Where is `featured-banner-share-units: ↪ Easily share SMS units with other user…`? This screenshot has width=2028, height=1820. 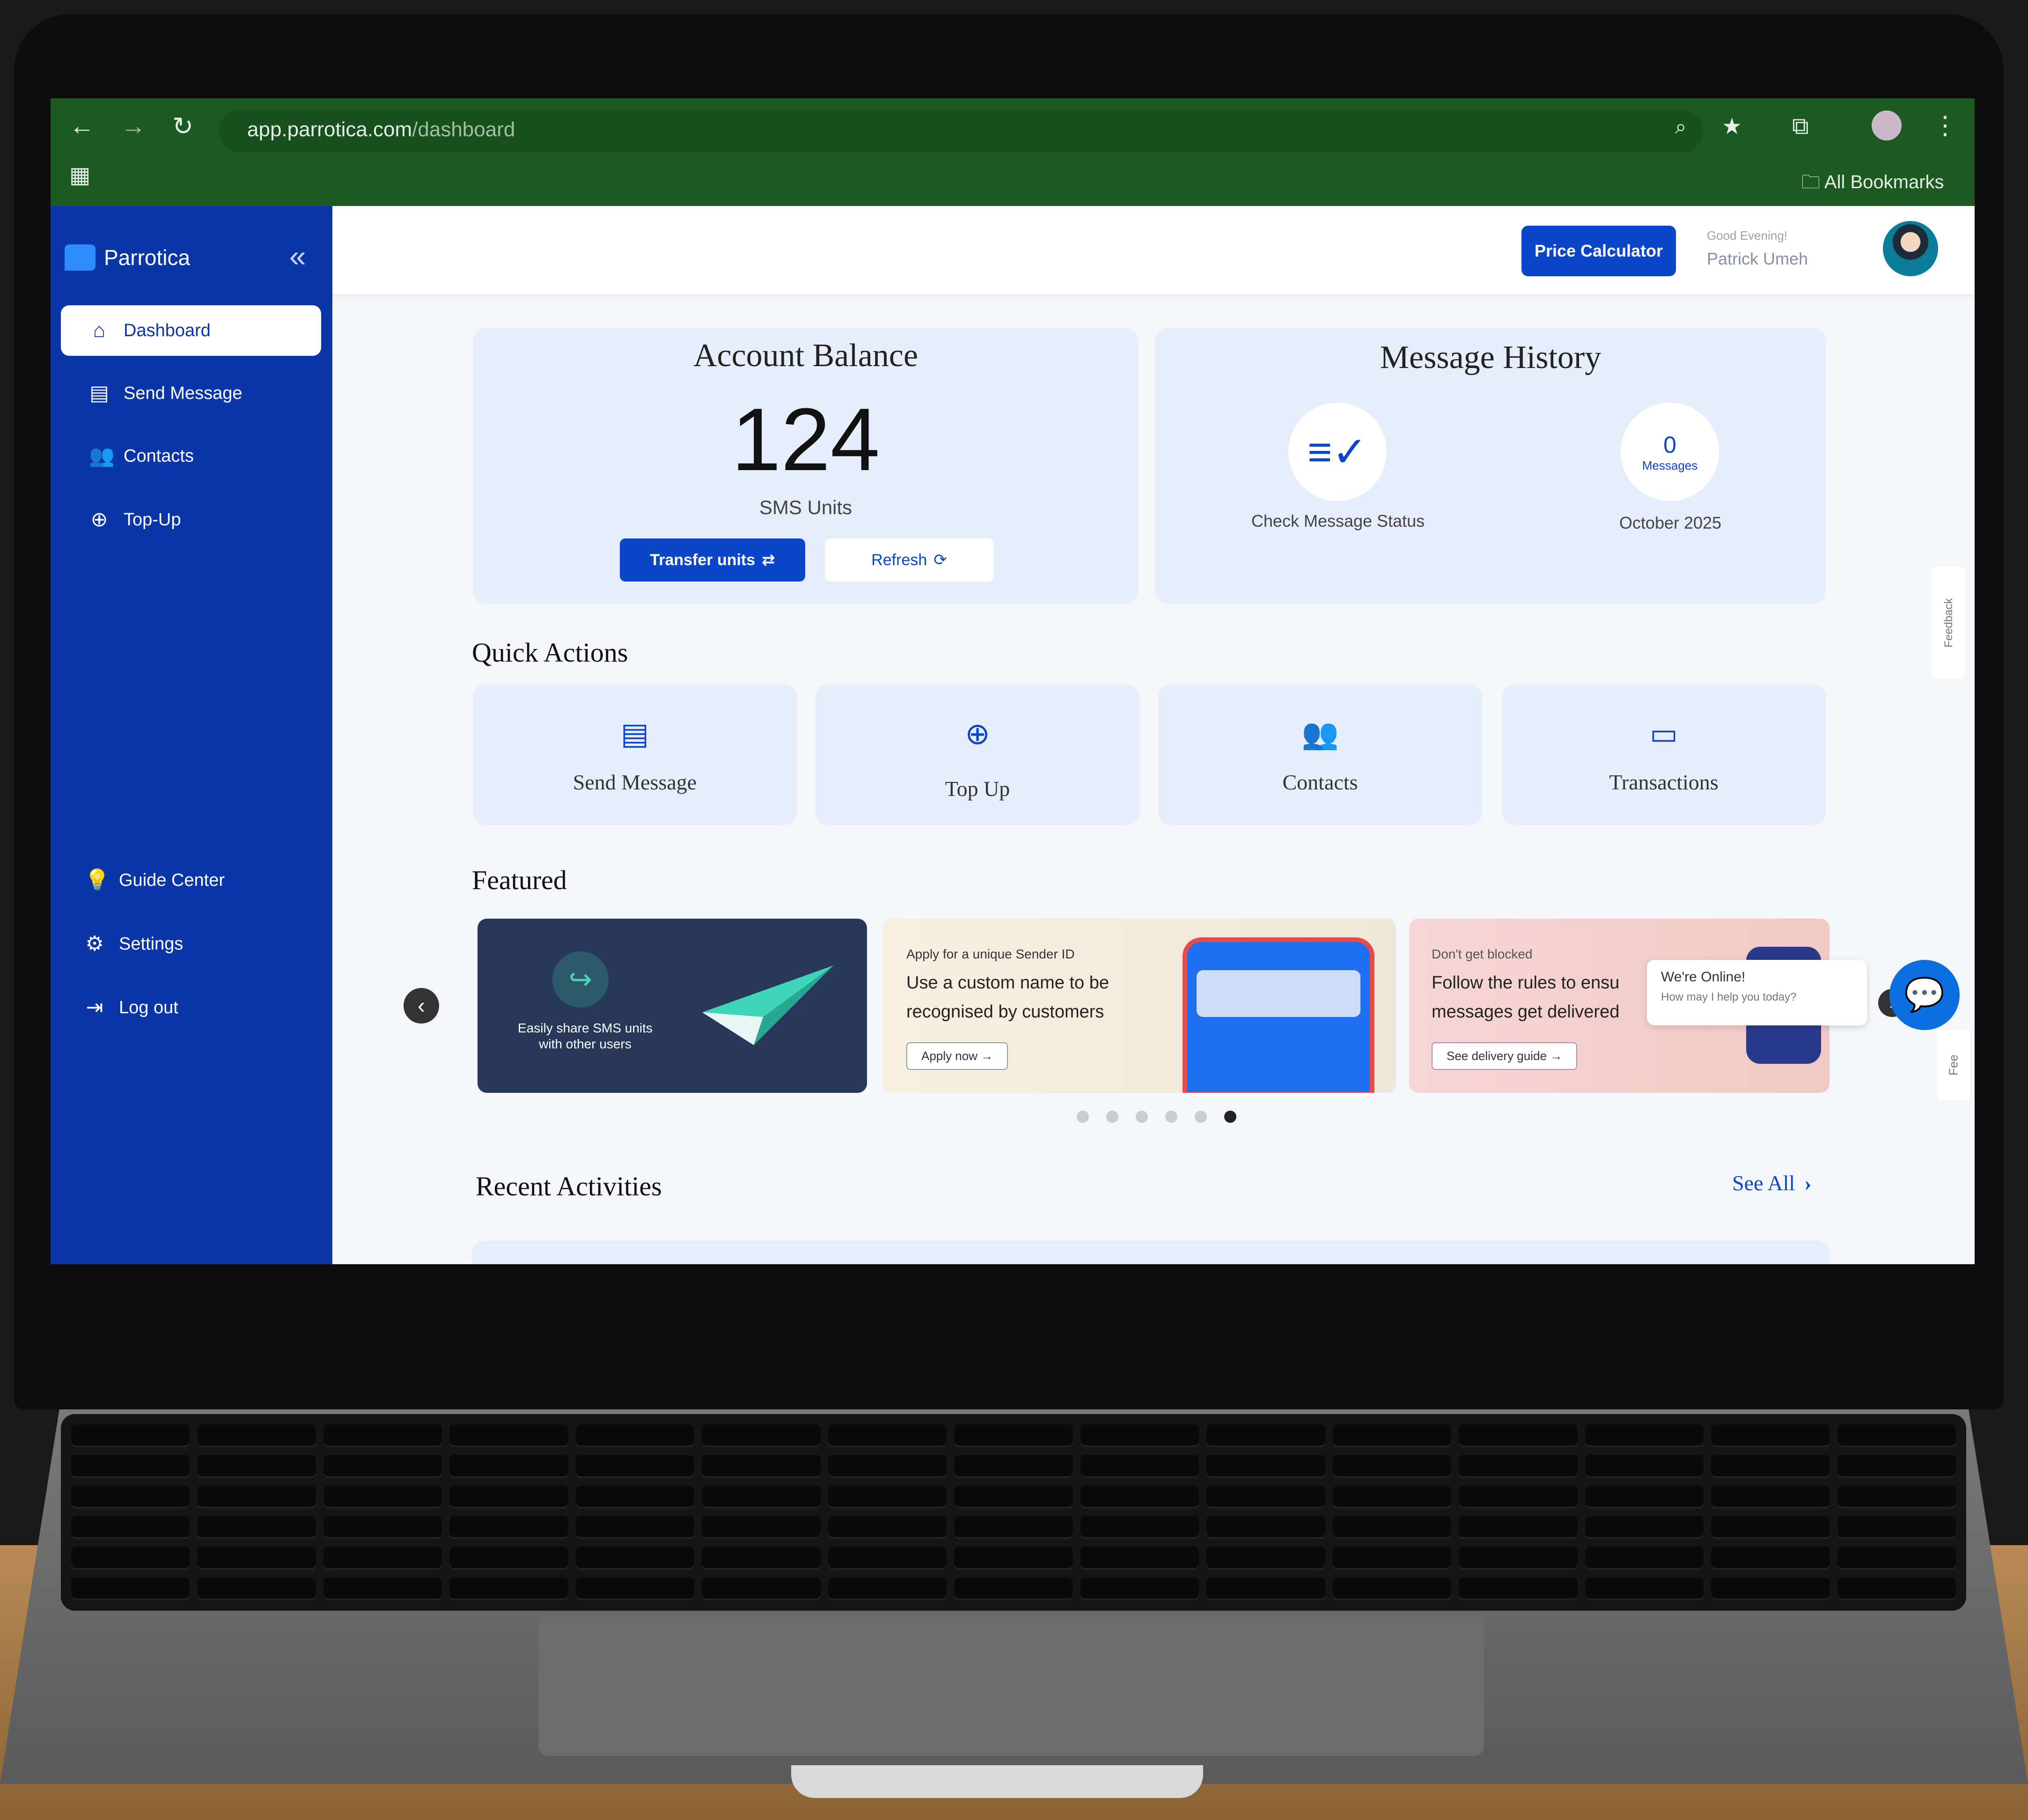 featured-banner-share-units: ↪ Easily share SMS units with other user… is located at coordinates (673, 1006).